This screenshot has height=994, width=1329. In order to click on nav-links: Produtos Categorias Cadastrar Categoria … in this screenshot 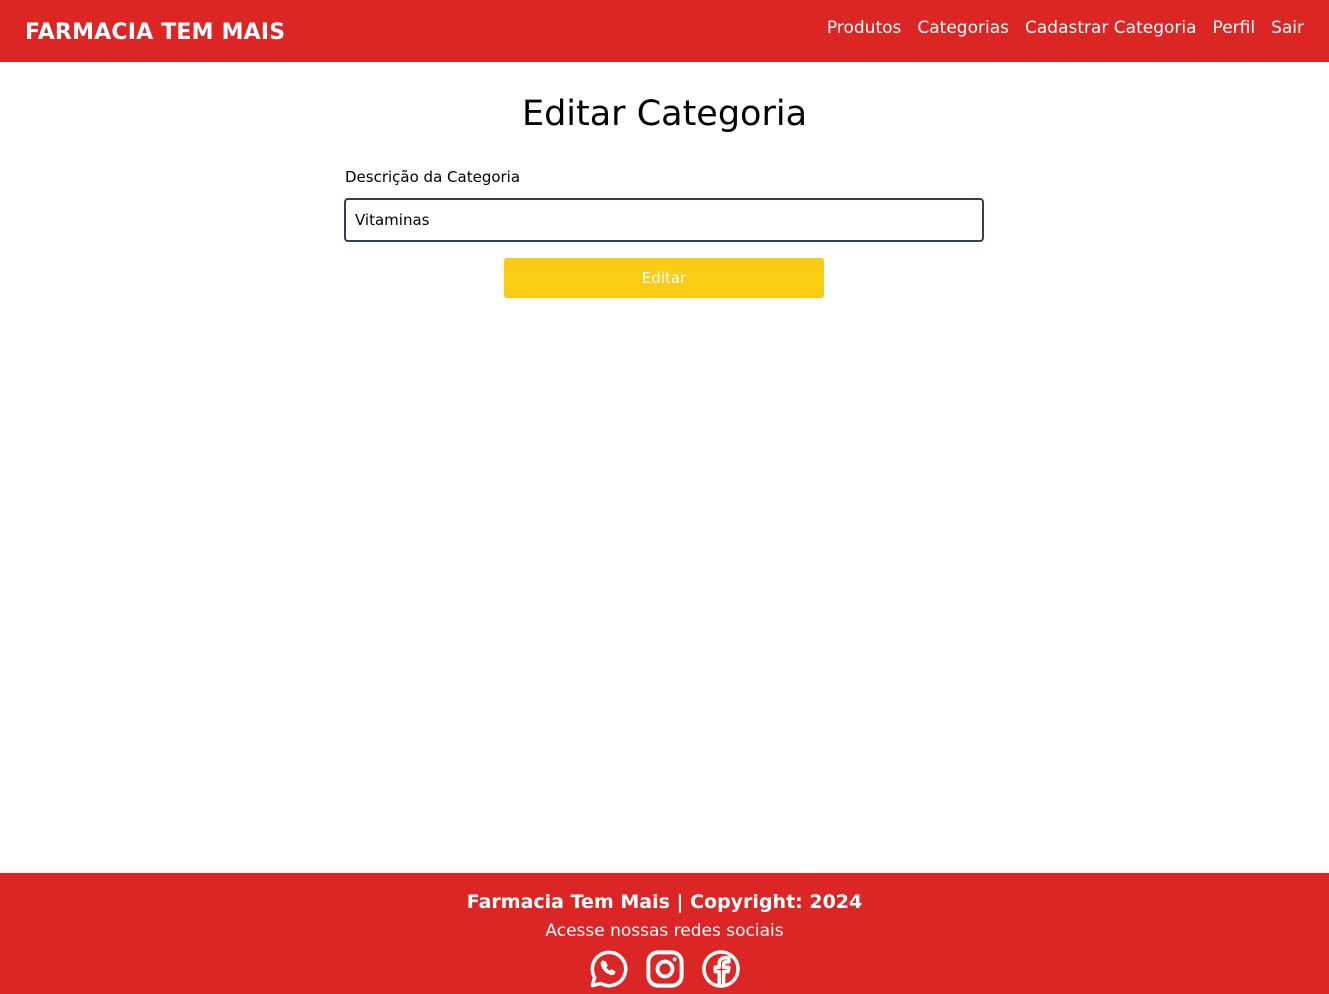, I will do `click(1065, 28)`.